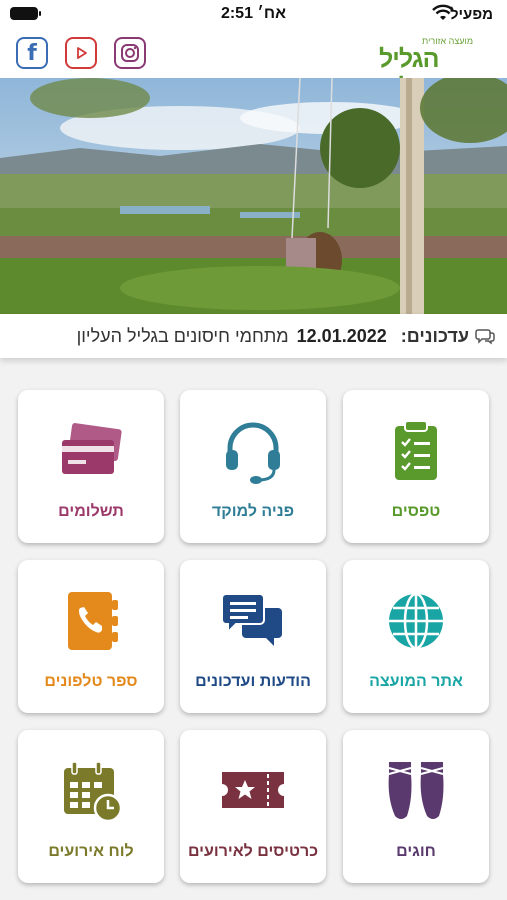  I want to click on tile-label: אתר המועצה, so click(416, 681).